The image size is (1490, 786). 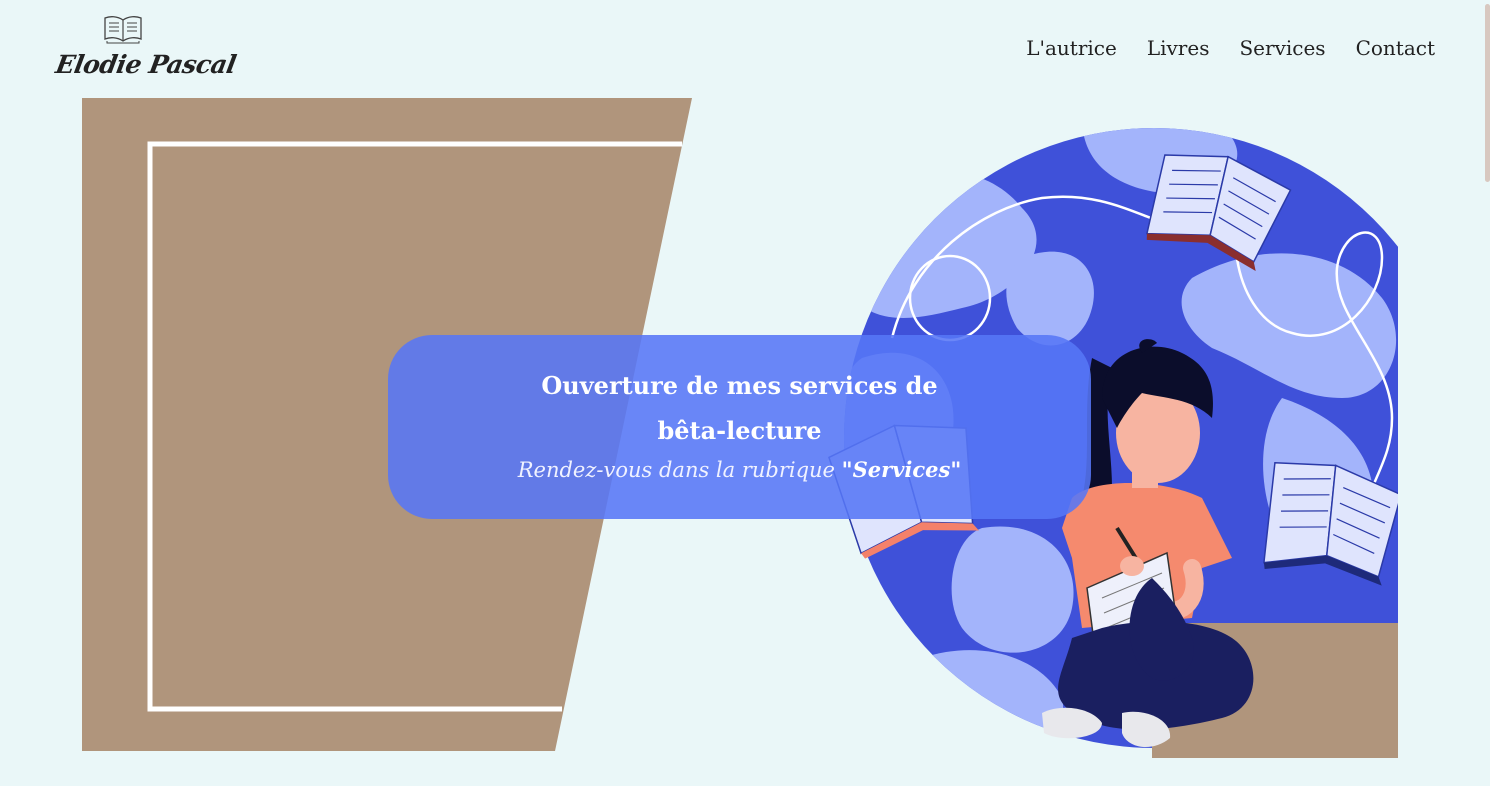 What do you see at coordinates (1487, 93) in the screenshot?
I see `scrollbar-thumb` at bounding box center [1487, 93].